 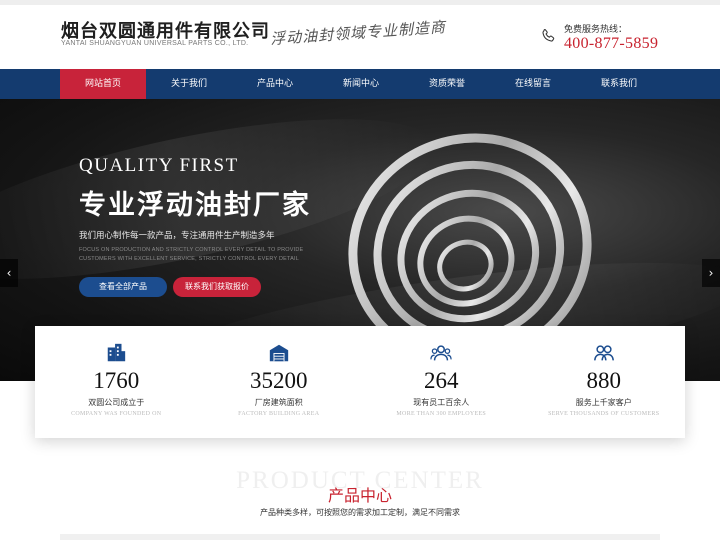 I want to click on hotline-number: 400-877-5859, so click(x=611, y=44).